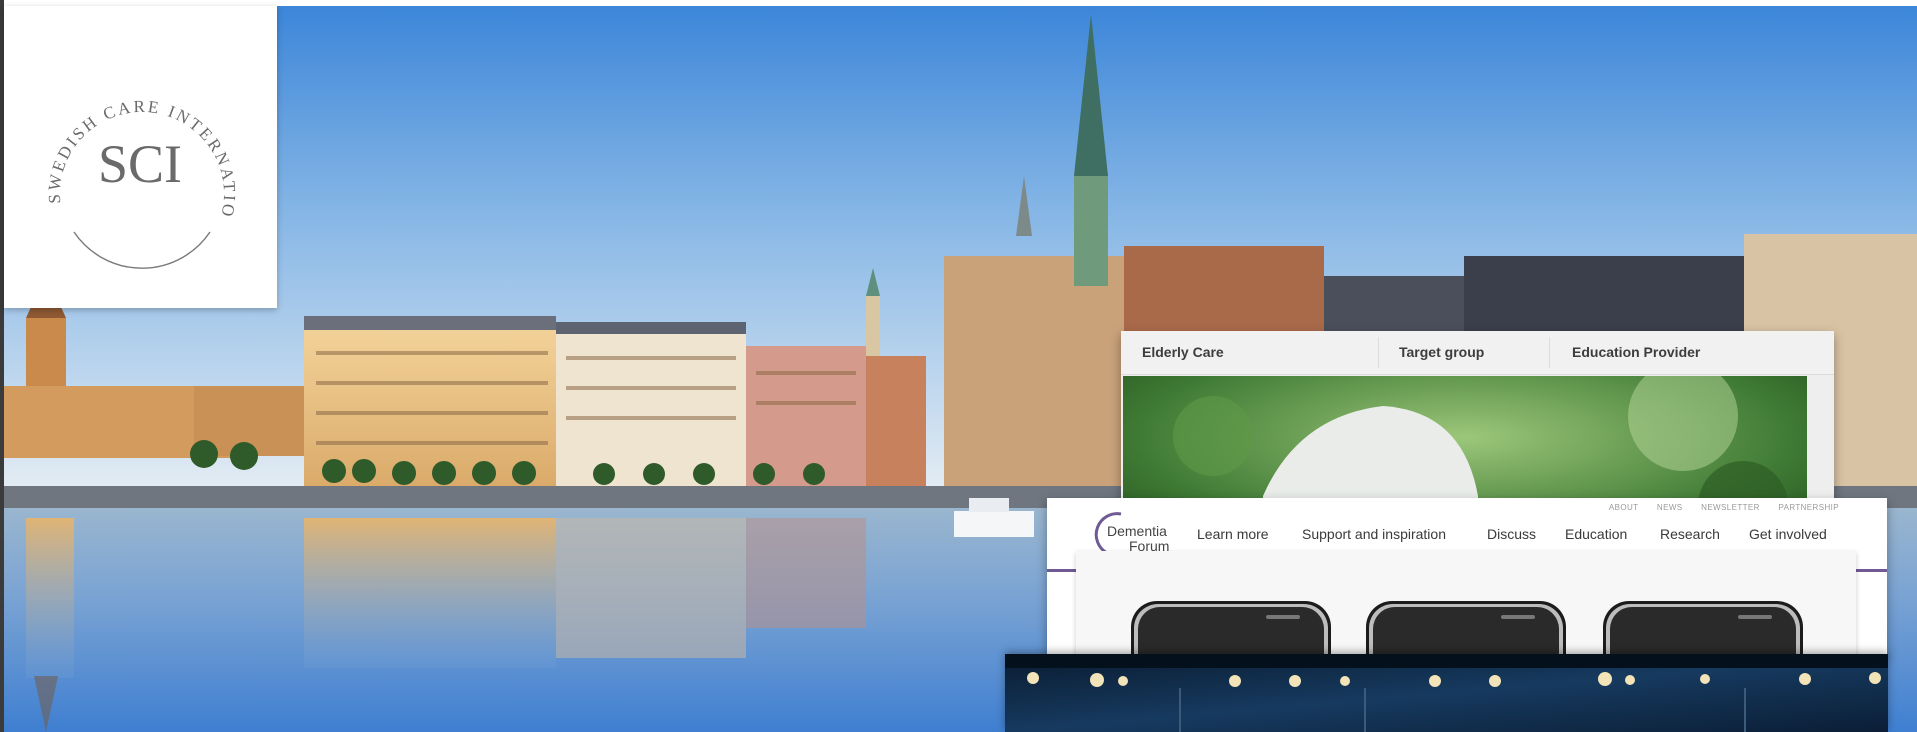 The width and height of the screenshot is (1917, 732). What do you see at coordinates (1233, 534) in the screenshot?
I see `nav-learn-more: Learn more` at bounding box center [1233, 534].